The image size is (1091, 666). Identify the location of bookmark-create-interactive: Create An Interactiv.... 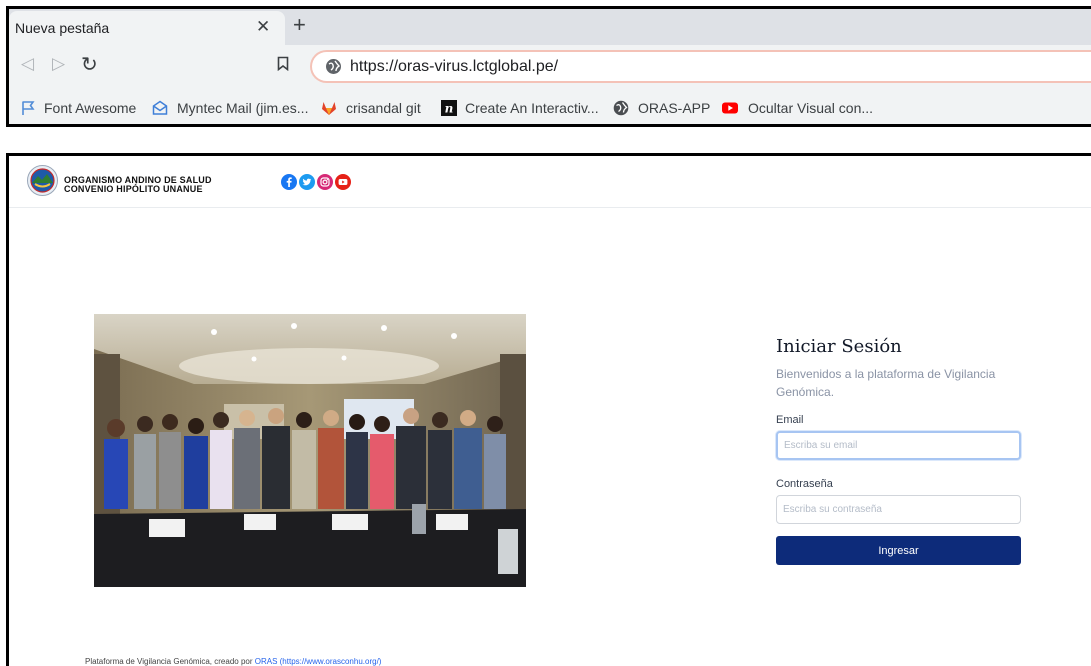
(532, 108).